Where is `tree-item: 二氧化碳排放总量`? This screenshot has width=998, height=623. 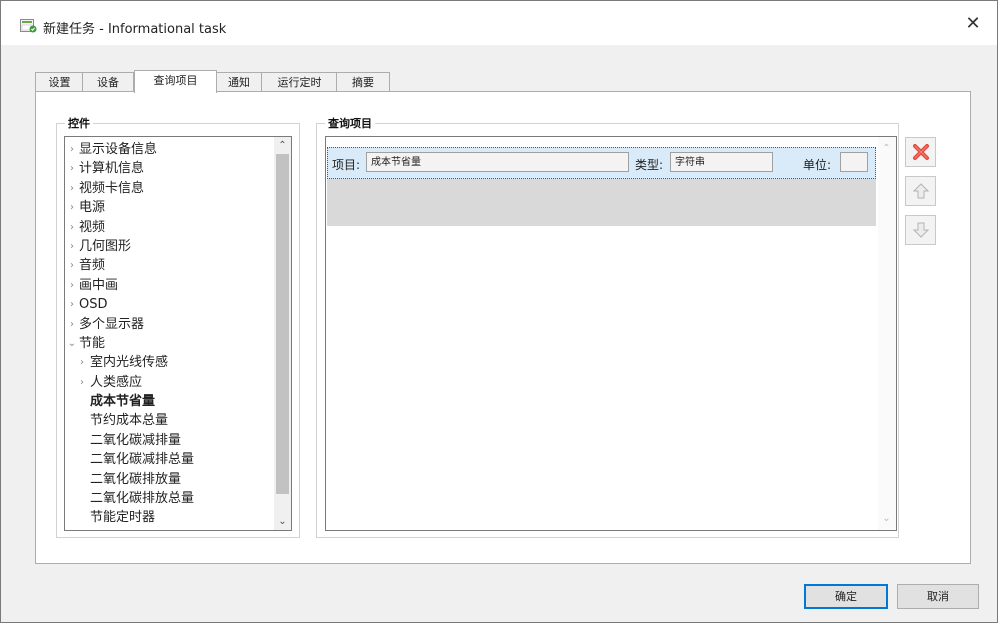 tree-item: 二氧化碳排放总量 is located at coordinates (169, 498).